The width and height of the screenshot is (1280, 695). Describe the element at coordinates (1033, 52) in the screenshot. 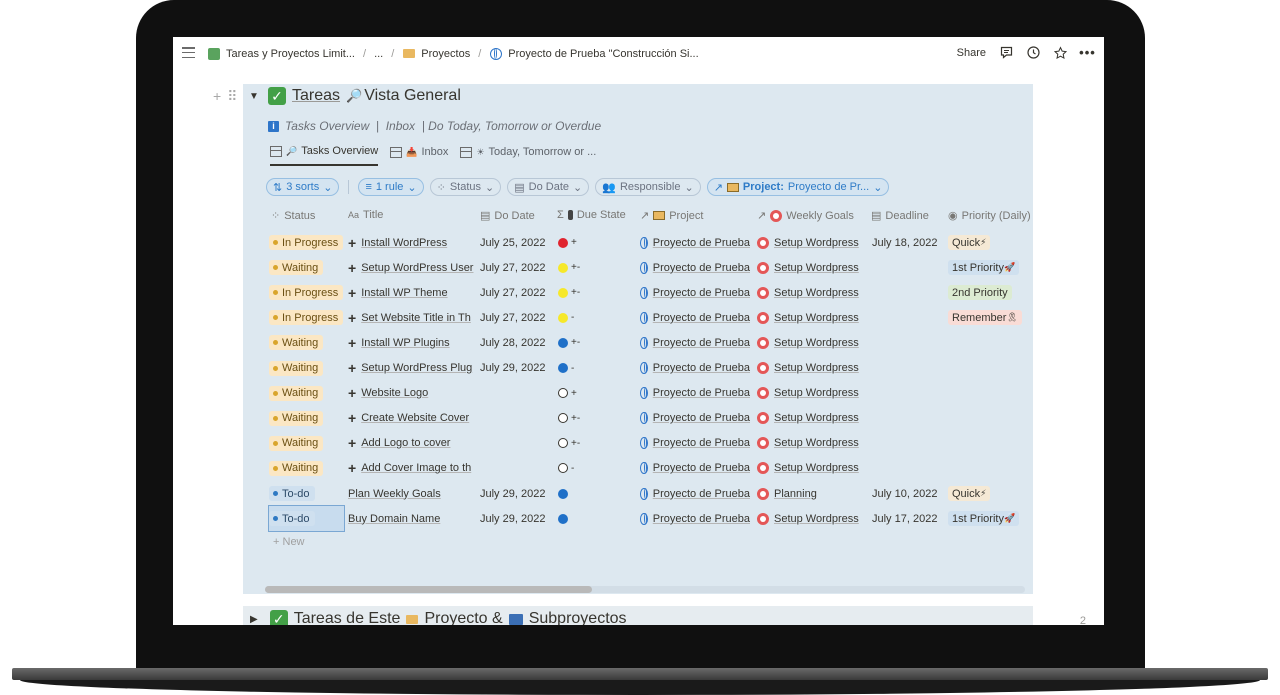

I see `clock-icon` at that location.